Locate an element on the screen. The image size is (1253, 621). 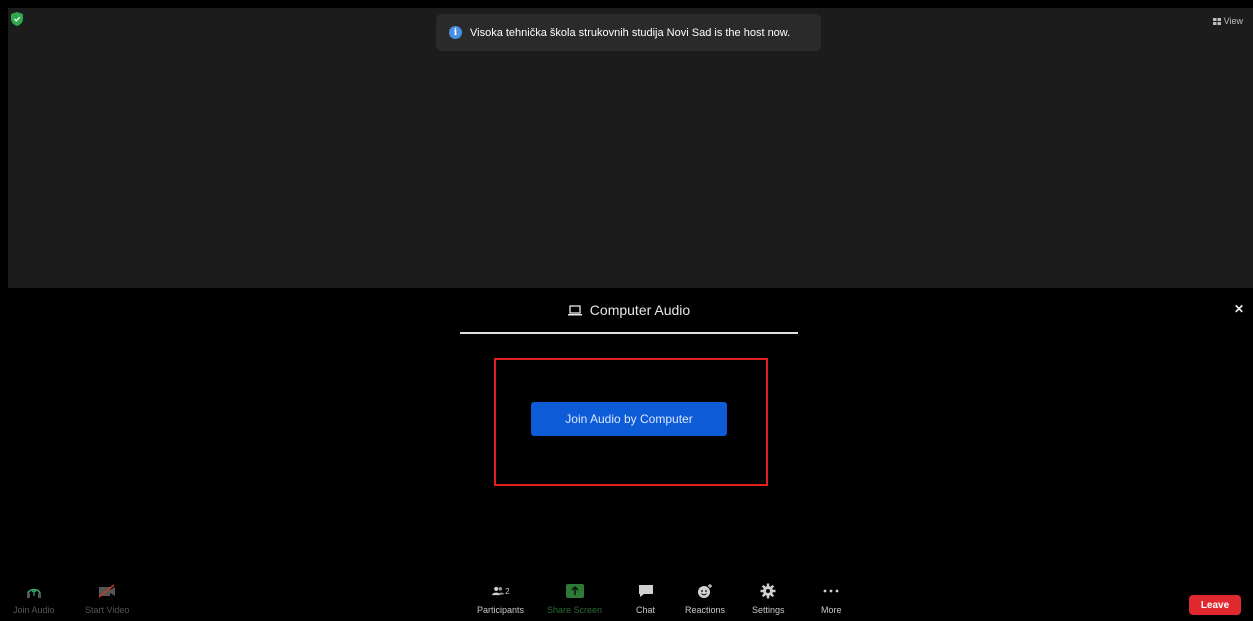
chat-icon is located at coordinates (646, 591).